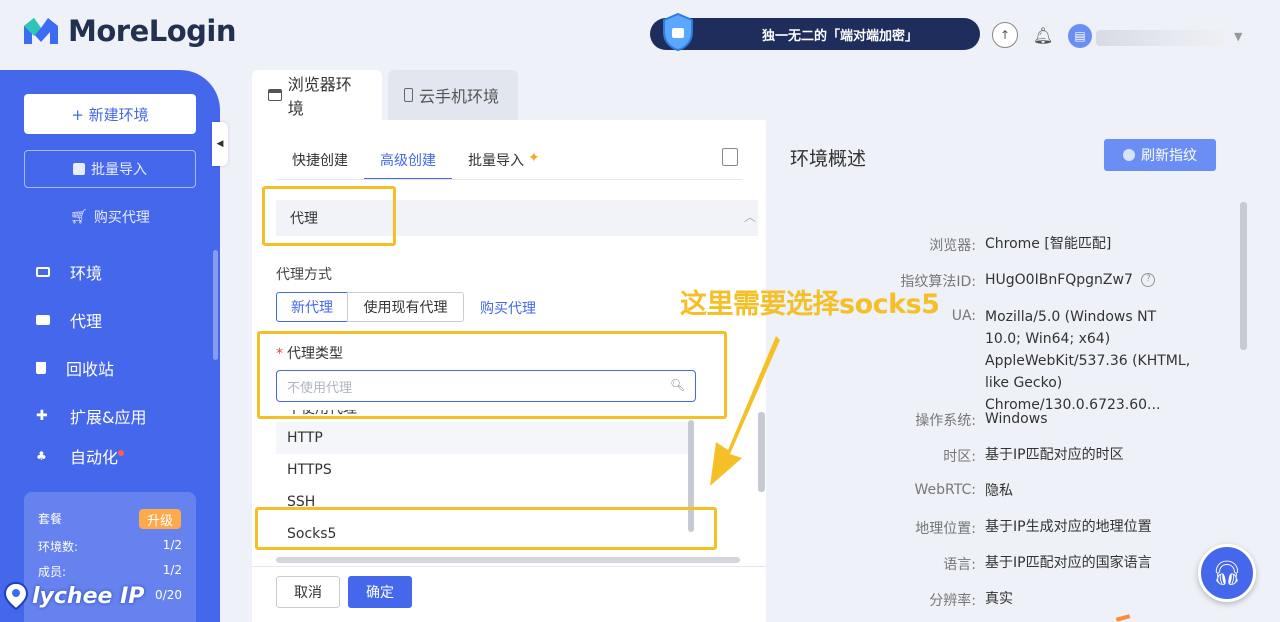 This screenshot has width=1280, height=622. Describe the element at coordinates (486, 528) in the screenshot. I see `highlight-box-socks5` at that location.